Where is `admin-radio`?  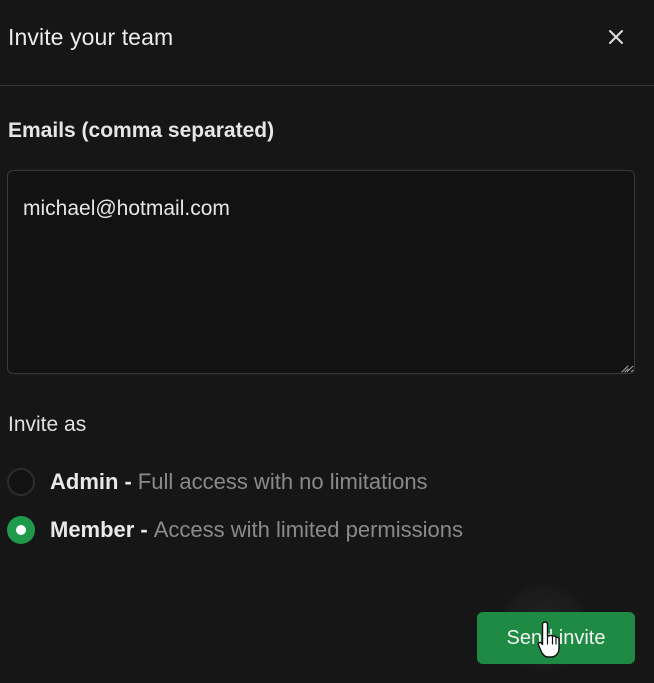
admin-radio is located at coordinates (21, 482).